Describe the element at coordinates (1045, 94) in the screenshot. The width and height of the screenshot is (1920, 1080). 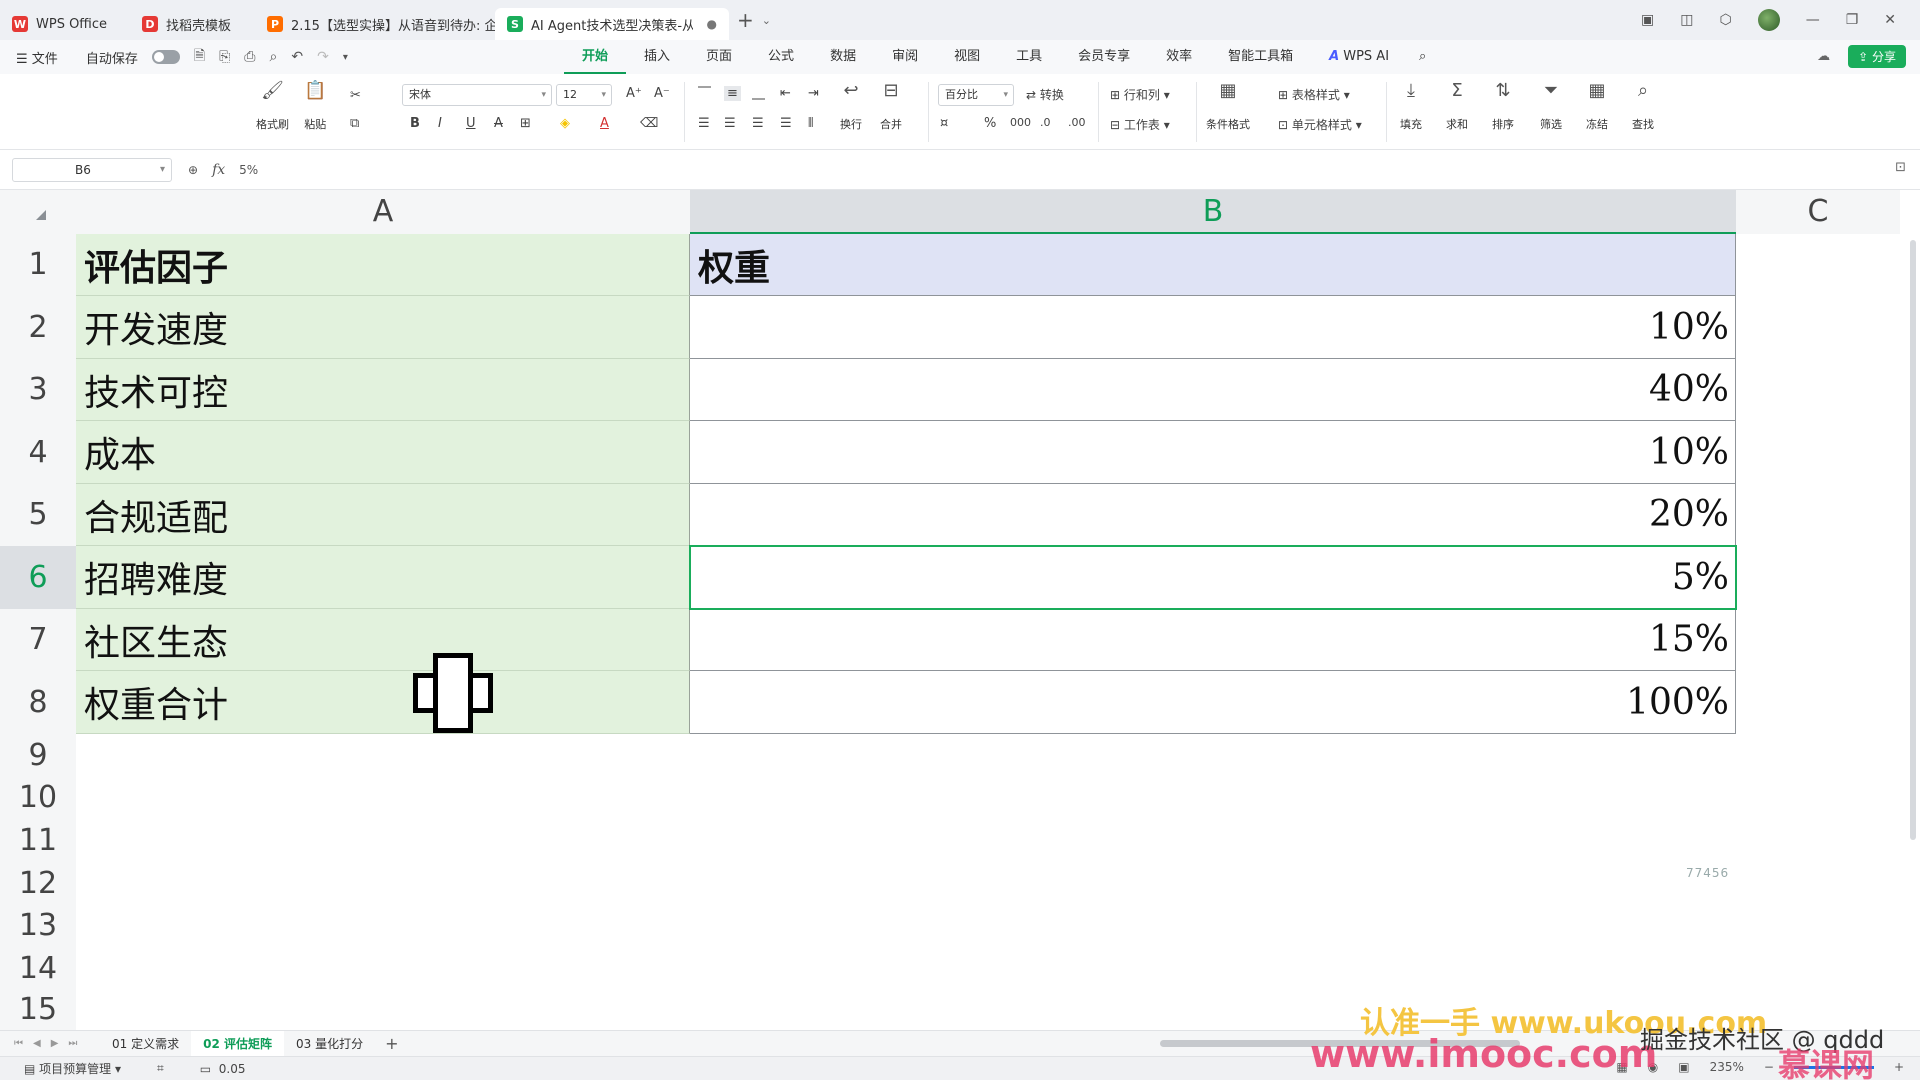
I see `convert-button: ⇄ 转换` at that location.